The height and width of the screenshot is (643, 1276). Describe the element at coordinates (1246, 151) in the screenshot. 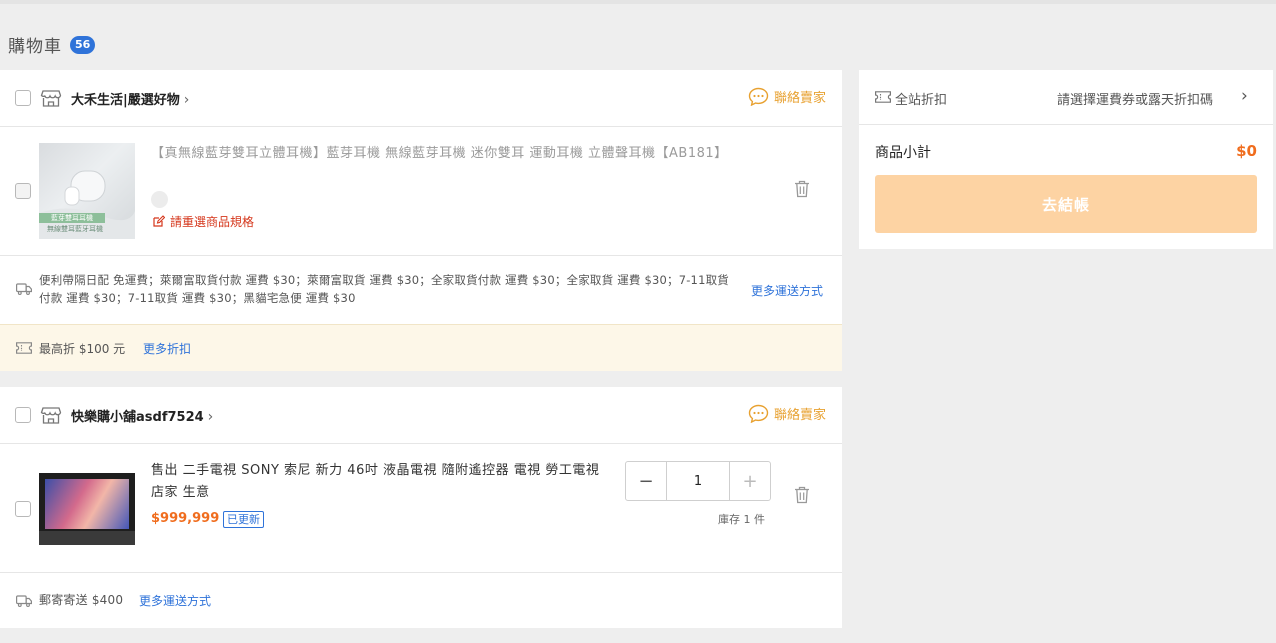

I see `subtotal-value: $0` at that location.